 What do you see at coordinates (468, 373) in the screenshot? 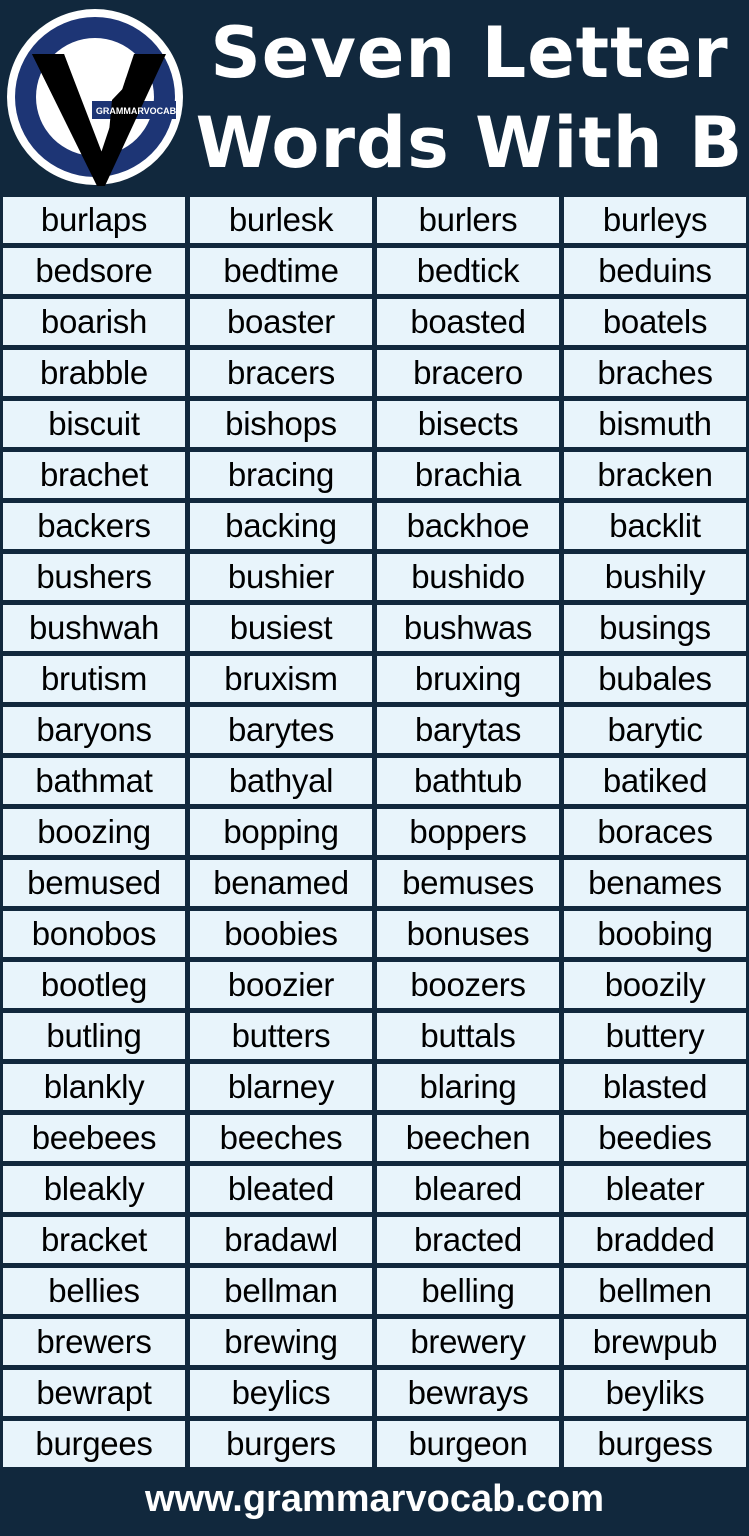
I see `word-cell: bracero` at bounding box center [468, 373].